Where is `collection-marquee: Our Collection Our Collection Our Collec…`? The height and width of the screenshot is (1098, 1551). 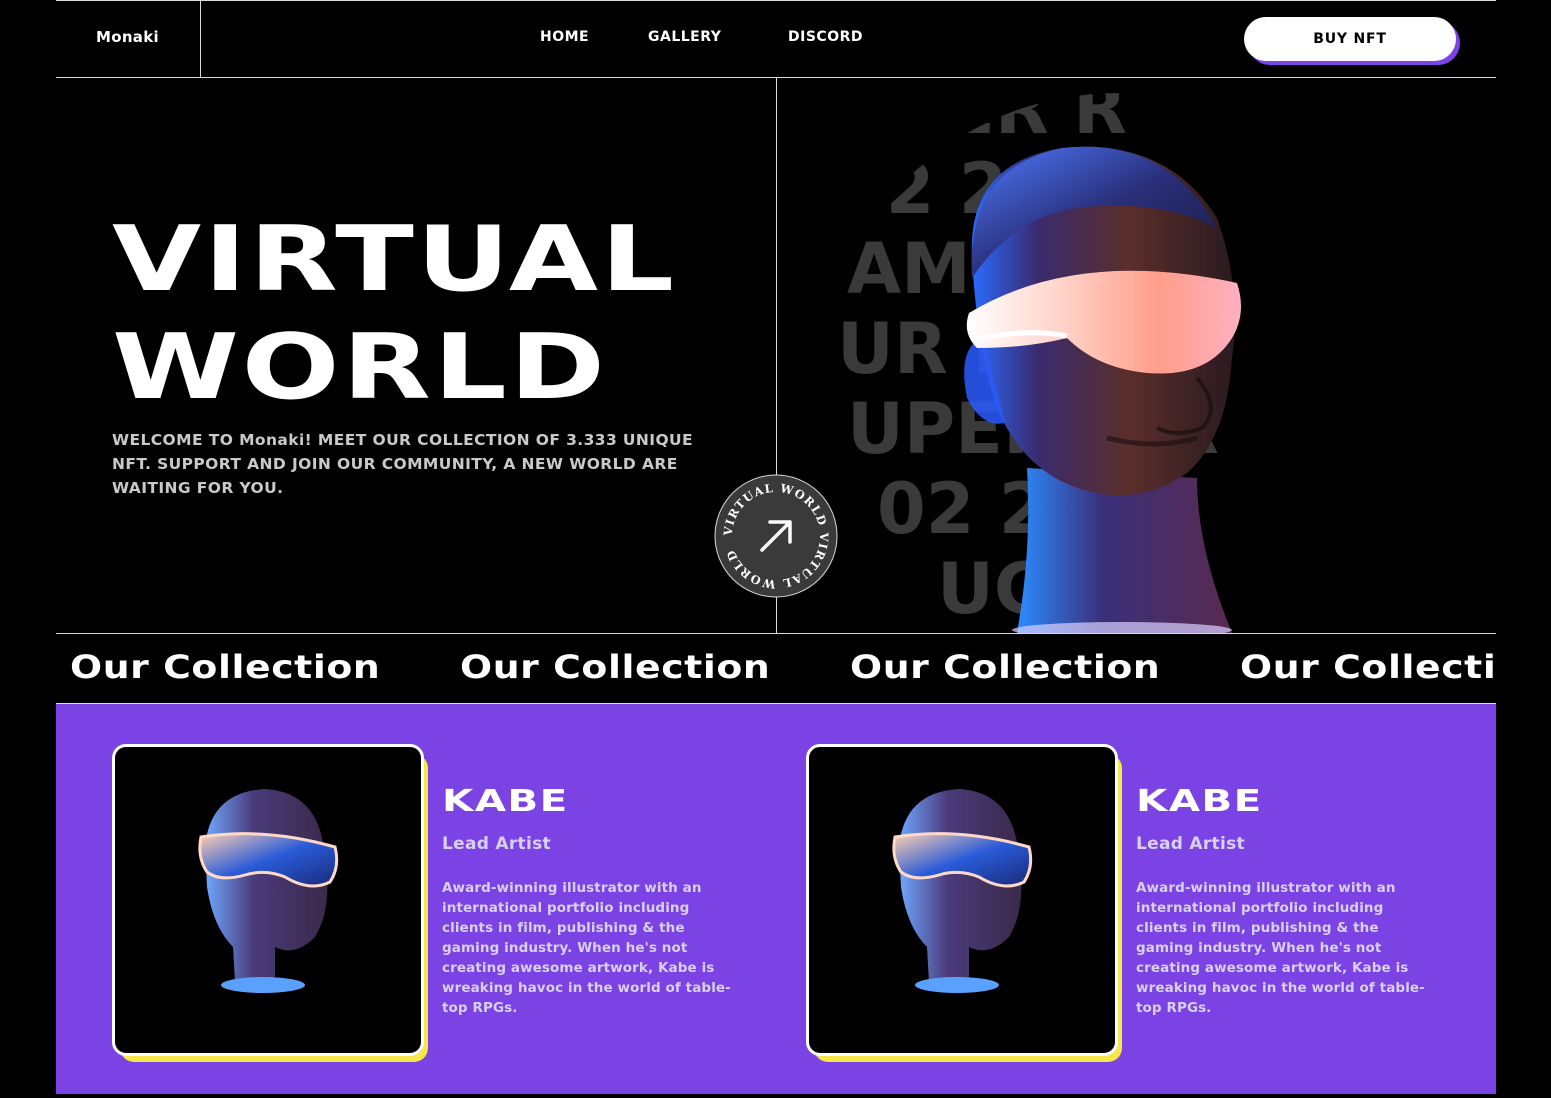 collection-marquee: Our Collection Our Collection Our Collec… is located at coordinates (776, 668).